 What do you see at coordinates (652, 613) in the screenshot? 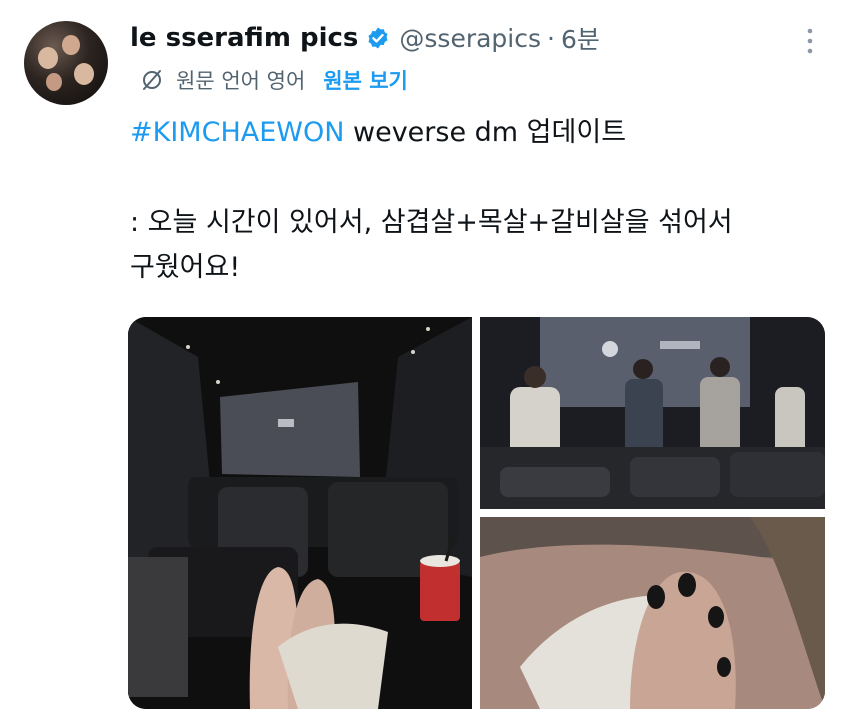
I see `face-covered-hand-photo` at bounding box center [652, 613].